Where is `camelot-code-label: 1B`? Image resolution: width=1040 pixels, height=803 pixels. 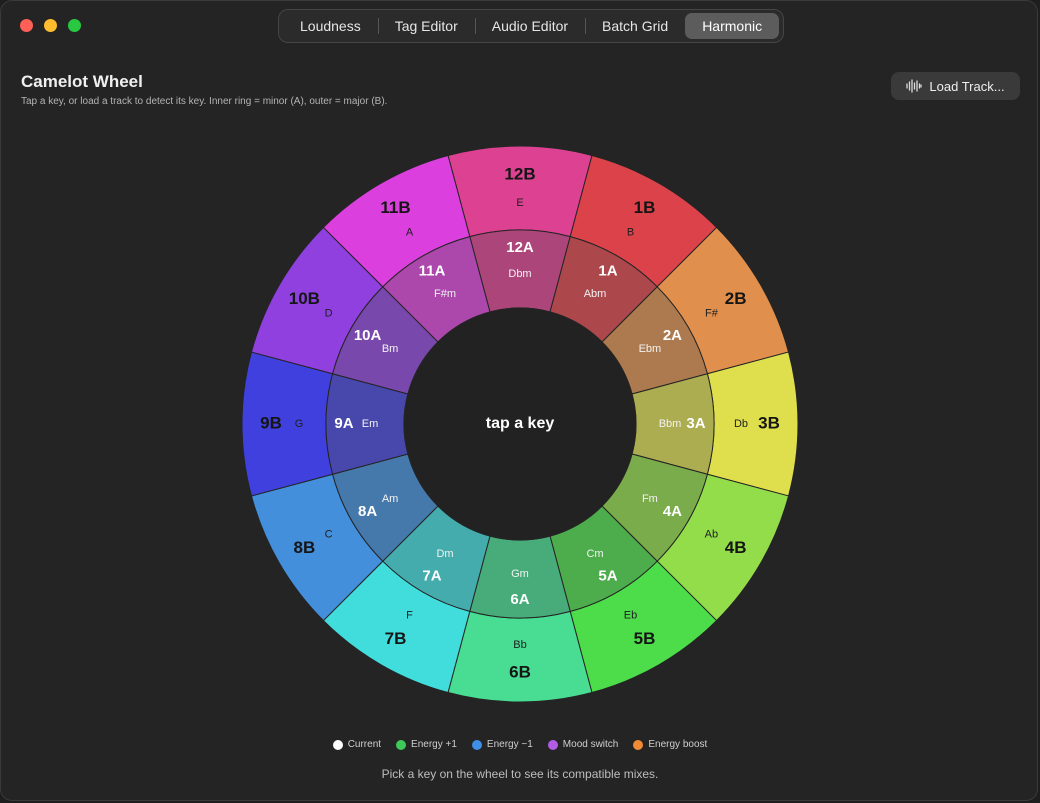 camelot-code-label: 1B is located at coordinates (645, 207).